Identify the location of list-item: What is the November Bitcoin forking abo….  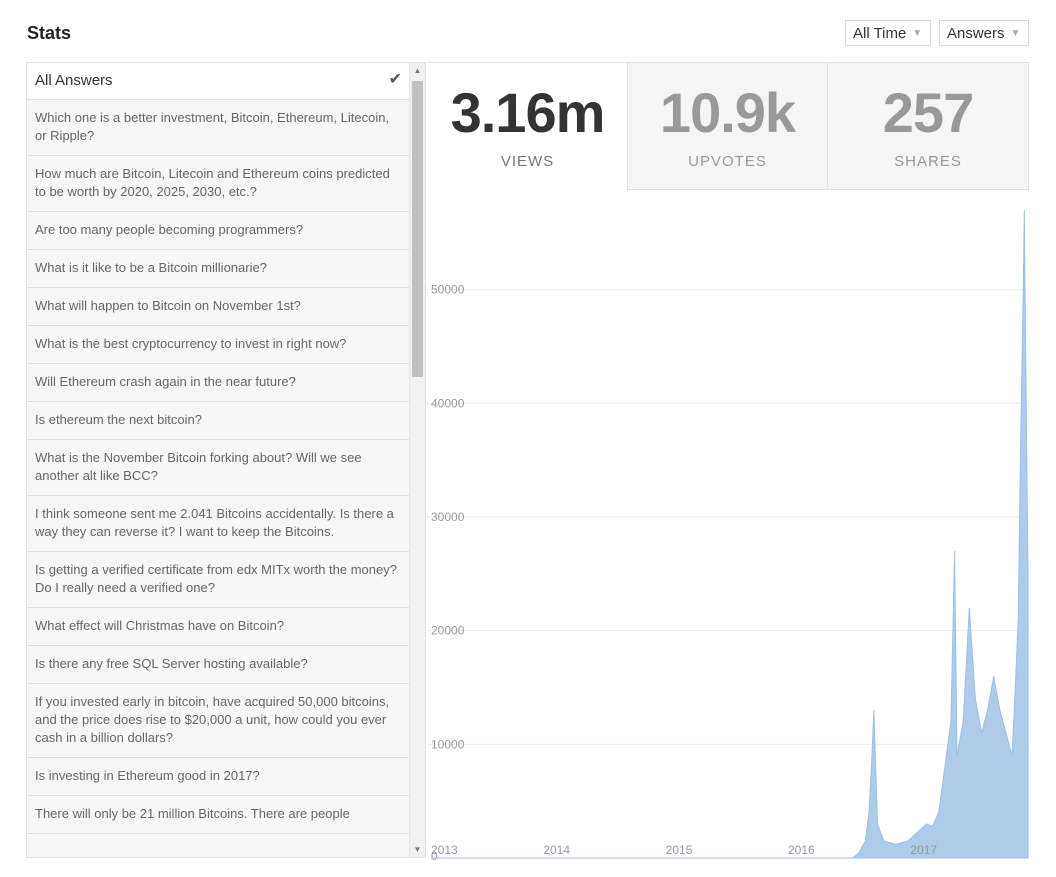
(218, 468).